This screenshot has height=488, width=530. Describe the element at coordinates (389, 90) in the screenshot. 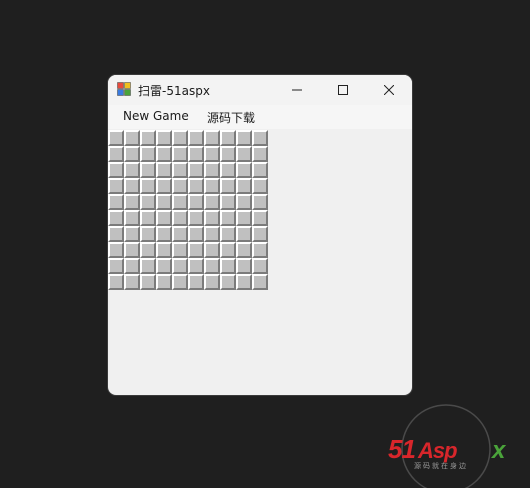

I see `close-button` at that location.